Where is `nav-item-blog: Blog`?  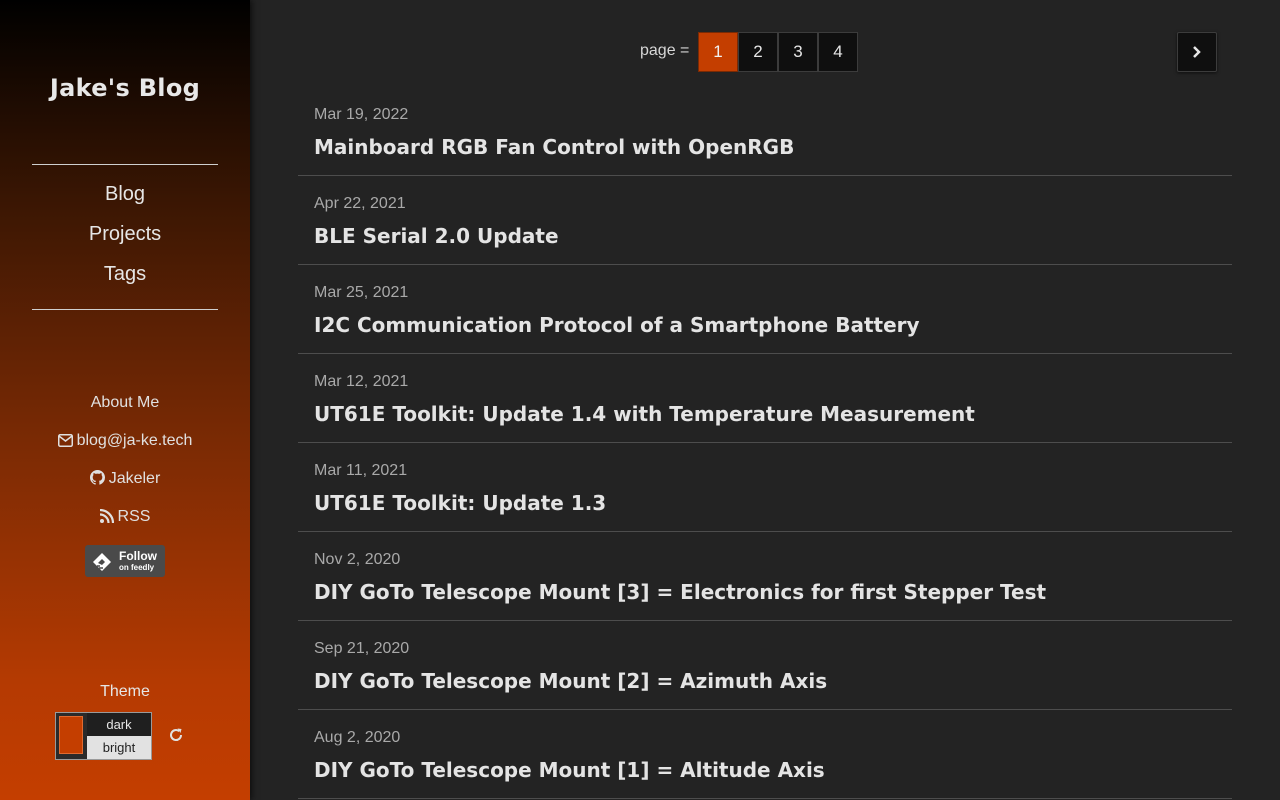 nav-item-blog: Blog is located at coordinates (125, 199).